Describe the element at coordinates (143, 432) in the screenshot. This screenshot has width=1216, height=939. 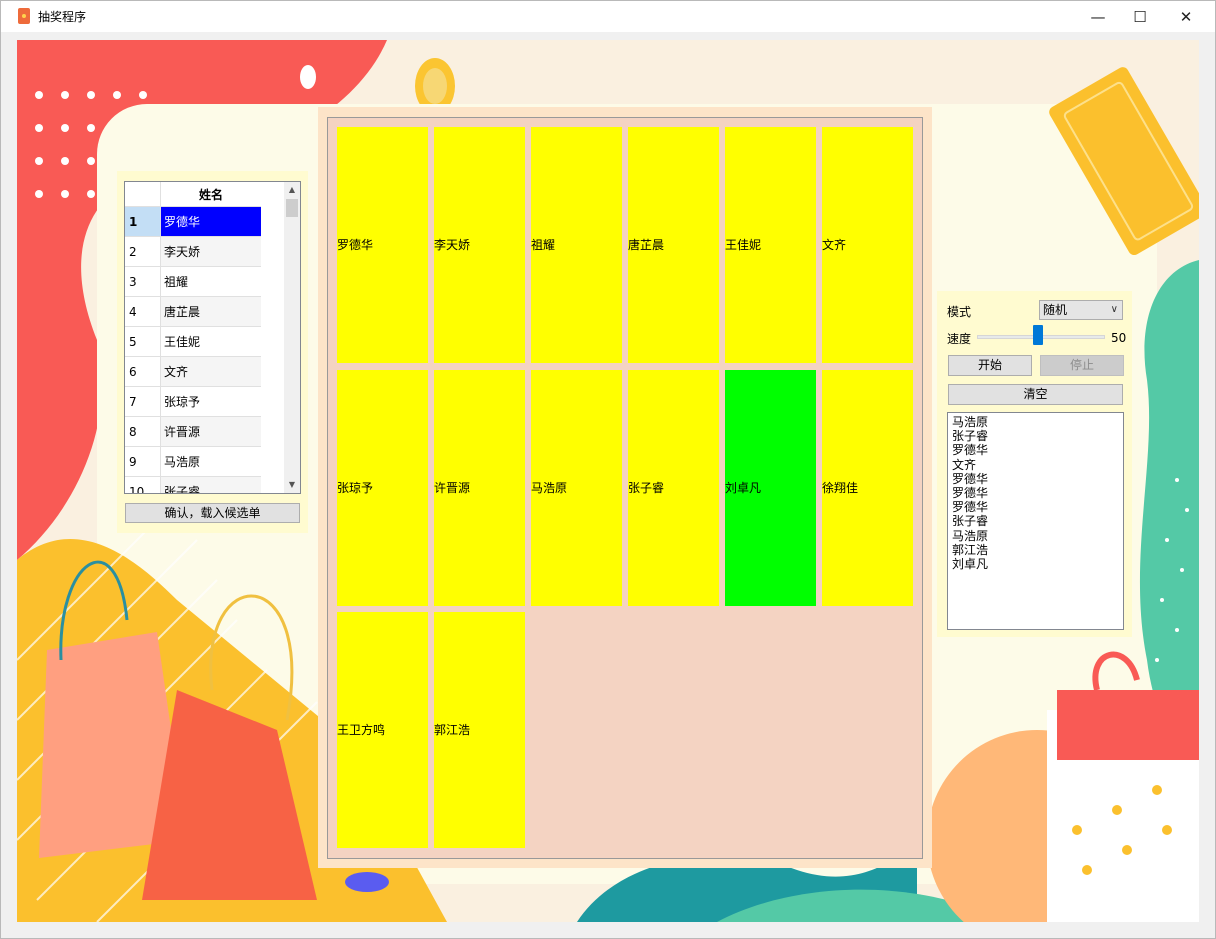
I see `row-index: 8` at that location.